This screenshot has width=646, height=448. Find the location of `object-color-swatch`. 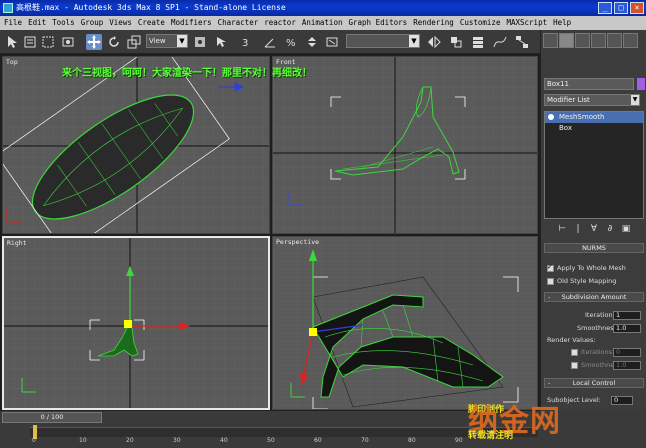

object-color-swatch is located at coordinates (641, 84).